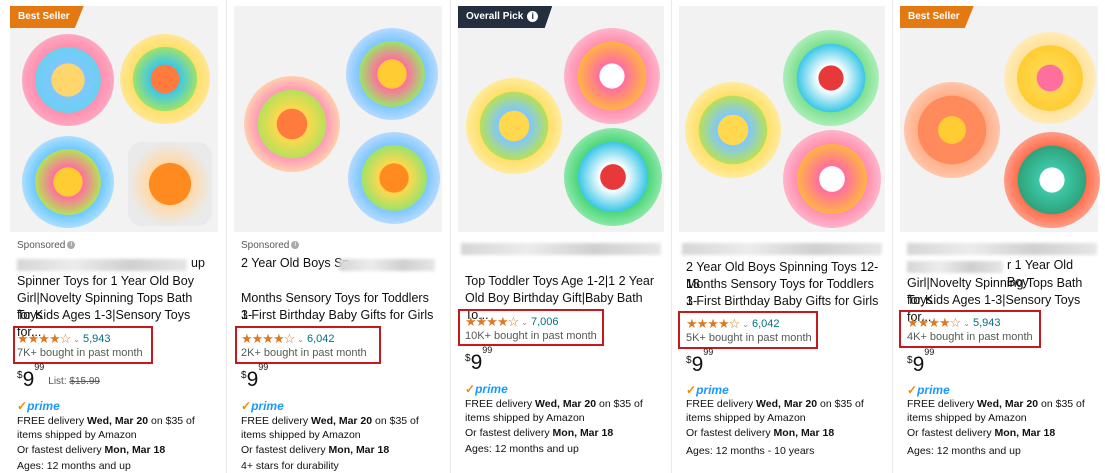  I want to click on bought-past-month: 2K+ bought in past month, so click(304, 353).